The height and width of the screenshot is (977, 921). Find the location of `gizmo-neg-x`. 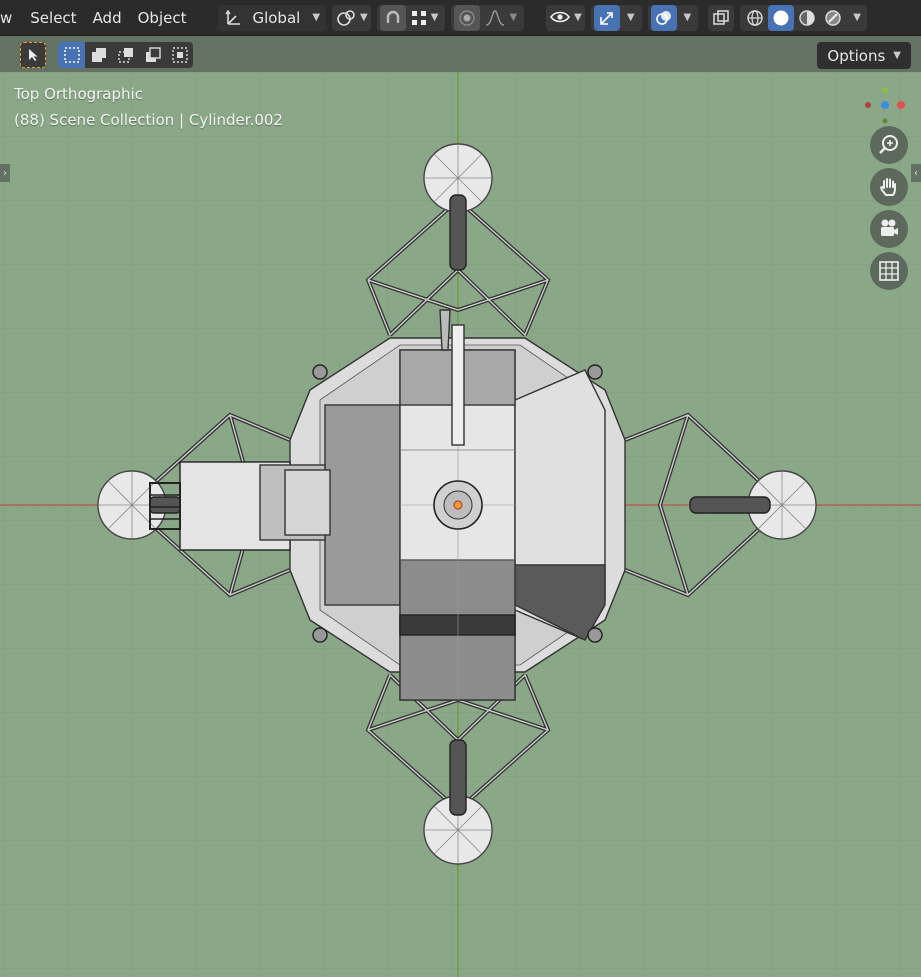

gizmo-neg-x is located at coordinates (868, 105).